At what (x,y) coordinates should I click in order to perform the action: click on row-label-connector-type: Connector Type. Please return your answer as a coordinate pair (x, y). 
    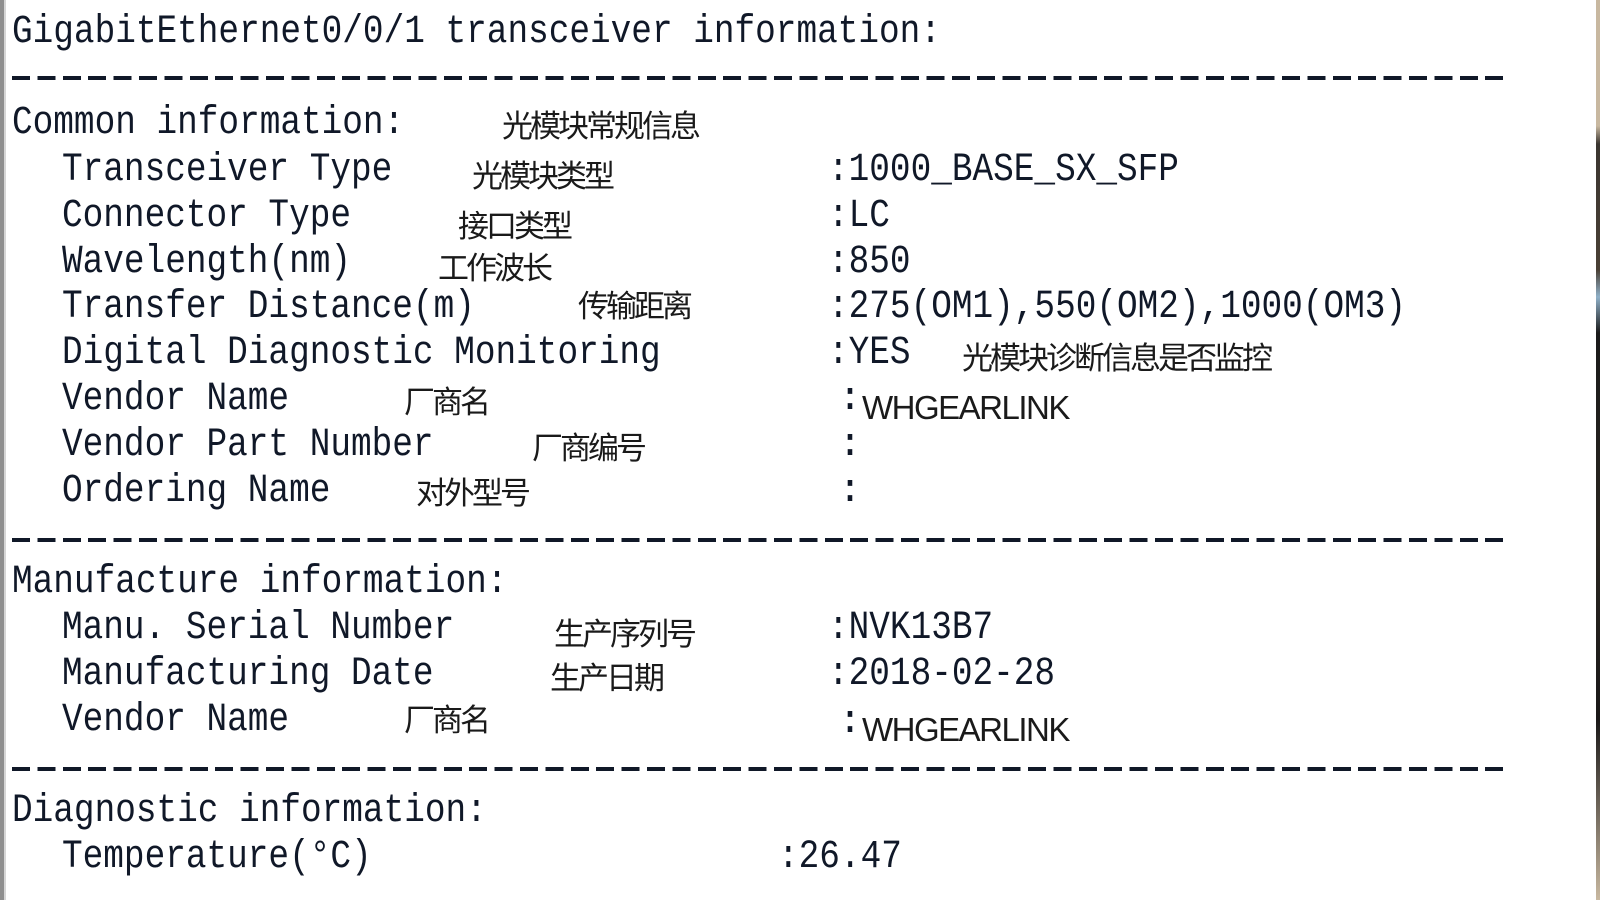
    Looking at the image, I should click on (207, 216).